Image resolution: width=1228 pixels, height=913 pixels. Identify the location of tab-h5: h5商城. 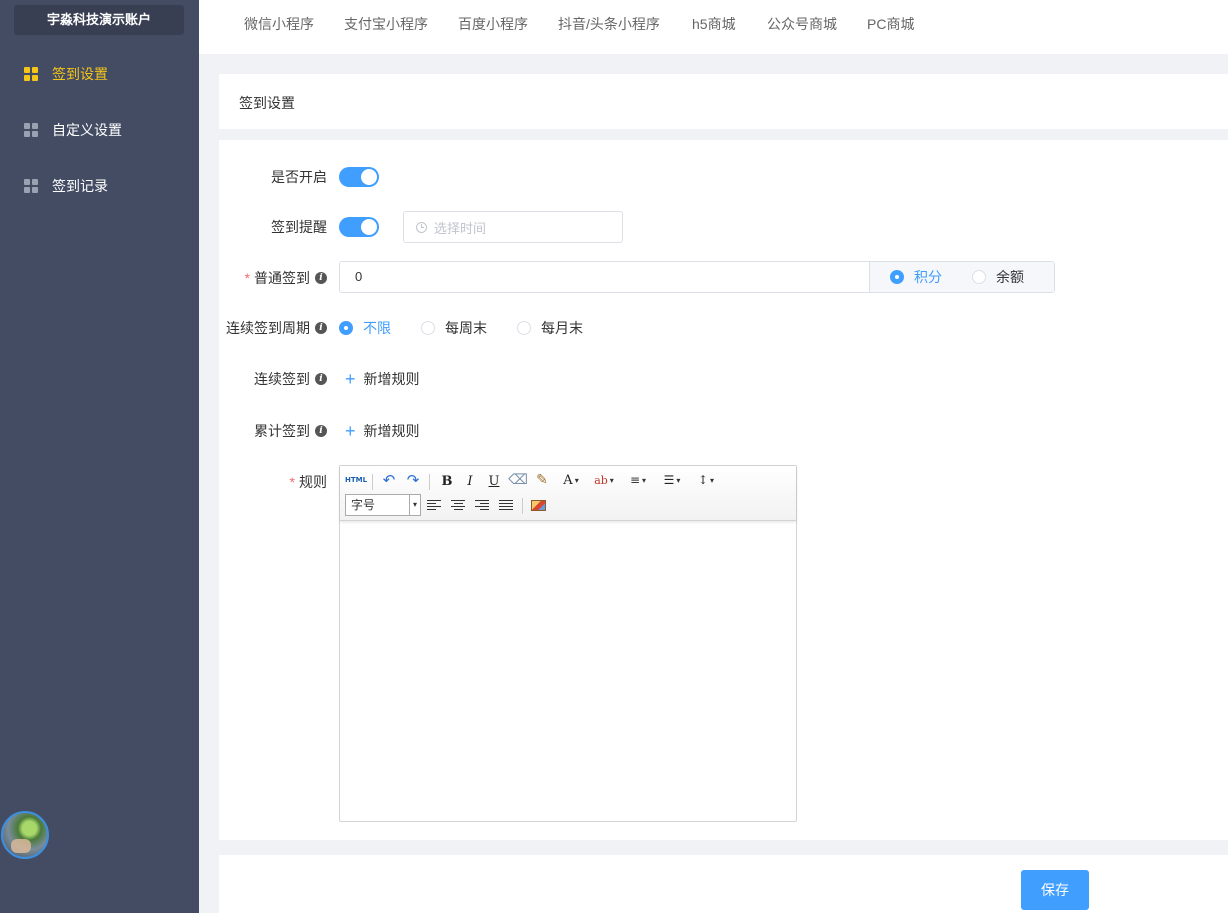
(714, 24).